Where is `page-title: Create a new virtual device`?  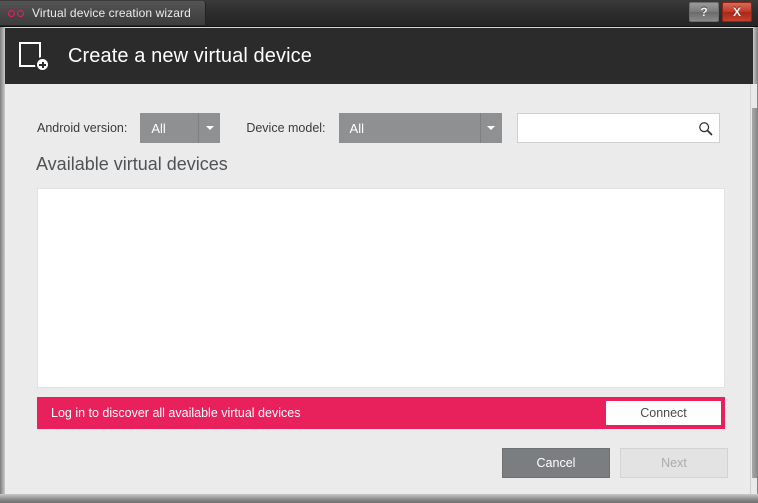 page-title: Create a new virtual device is located at coordinates (190, 55).